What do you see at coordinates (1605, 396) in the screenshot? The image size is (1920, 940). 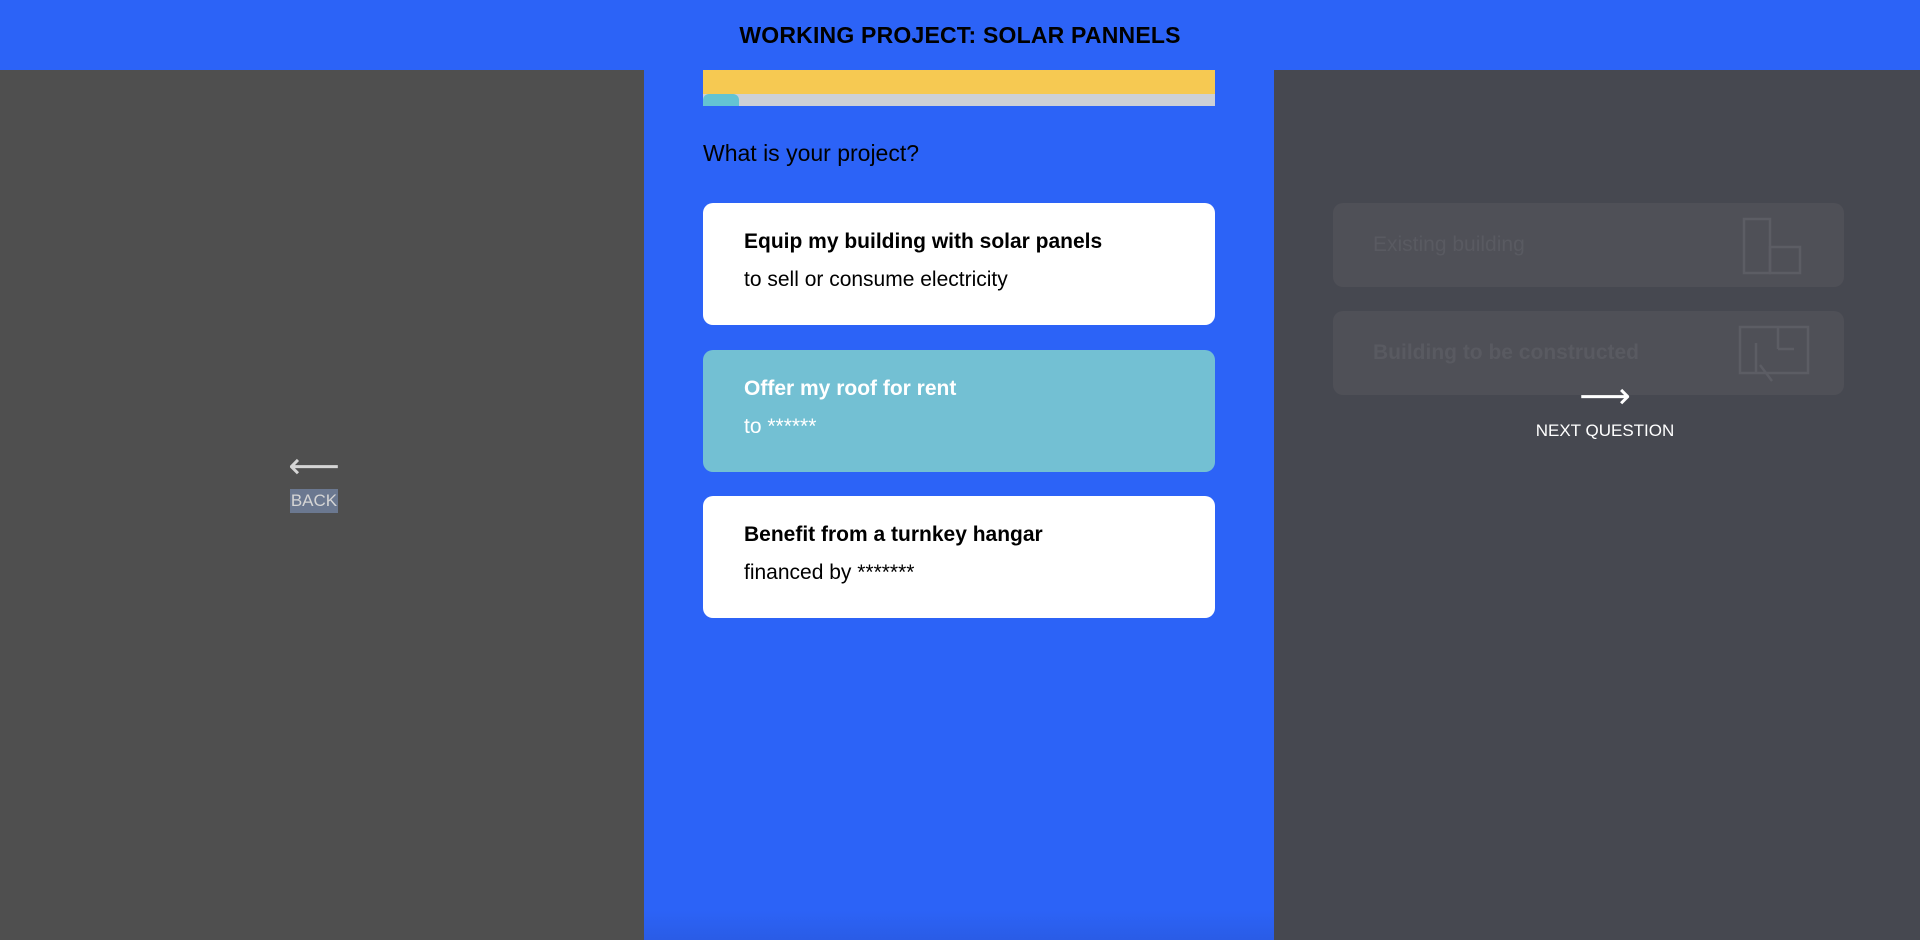 I see `arrow-right-icon: ⟶` at bounding box center [1605, 396].